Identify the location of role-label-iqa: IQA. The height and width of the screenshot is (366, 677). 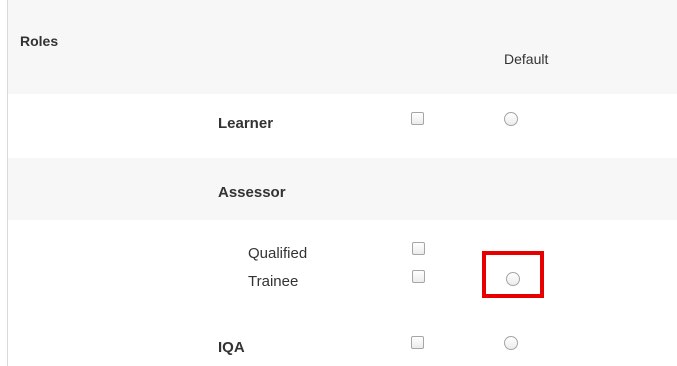
(231, 347).